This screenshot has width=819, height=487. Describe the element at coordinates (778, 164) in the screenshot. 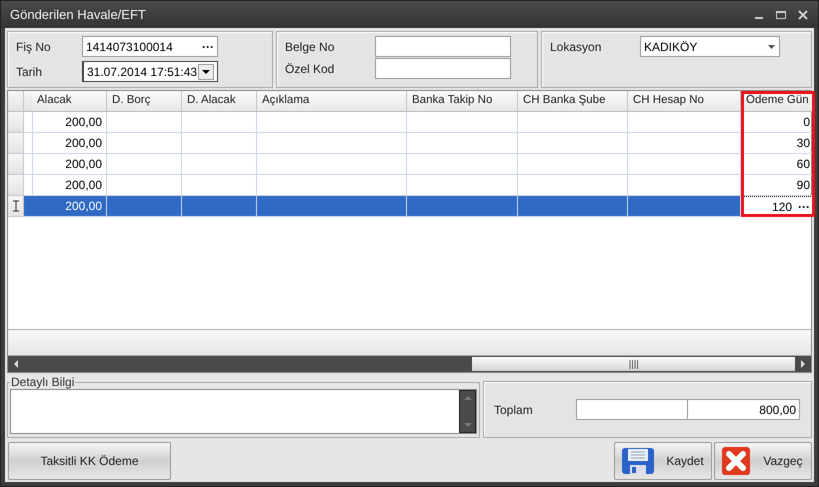

I see `table-cell: 60` at that location.